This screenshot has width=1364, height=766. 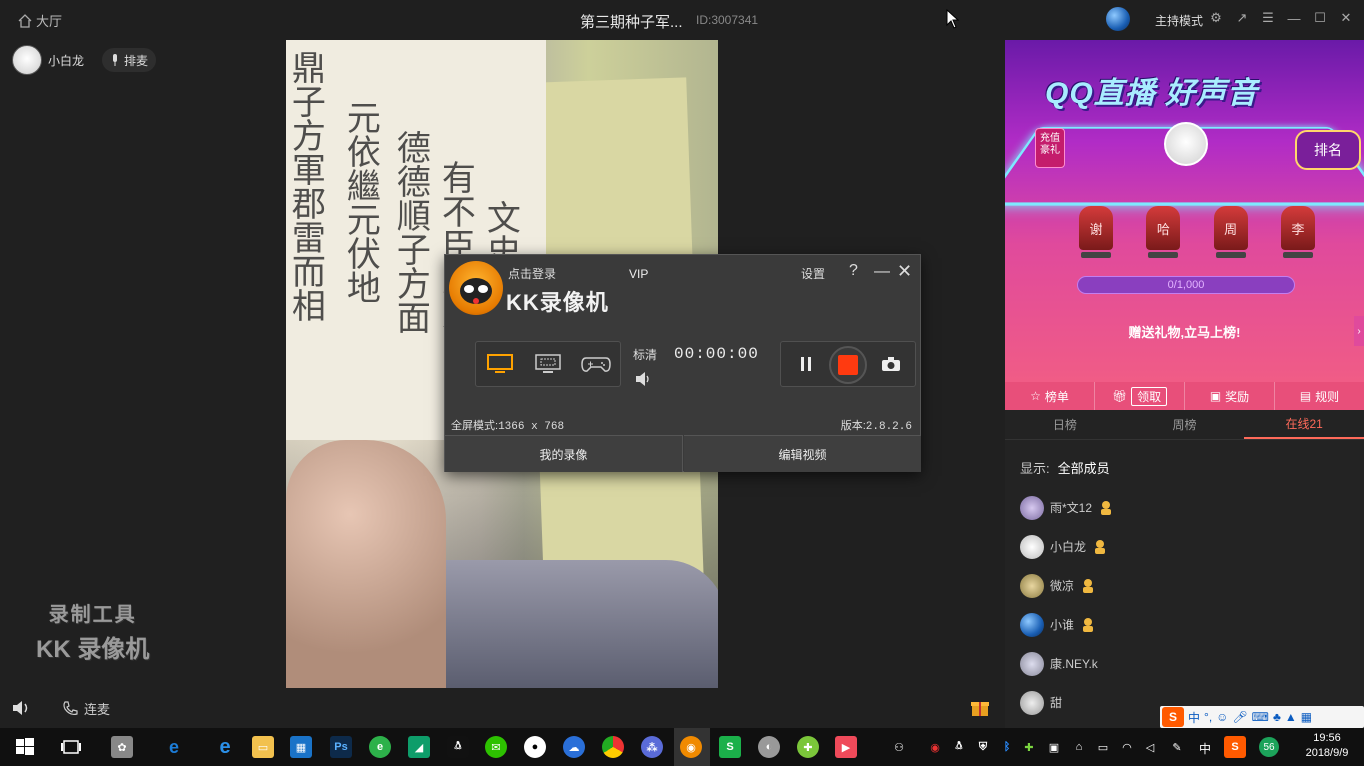 What do you see at coordinates (548, 364) in the screenshot?
I see `window-mode-icon` at bounding box center [548, 364].